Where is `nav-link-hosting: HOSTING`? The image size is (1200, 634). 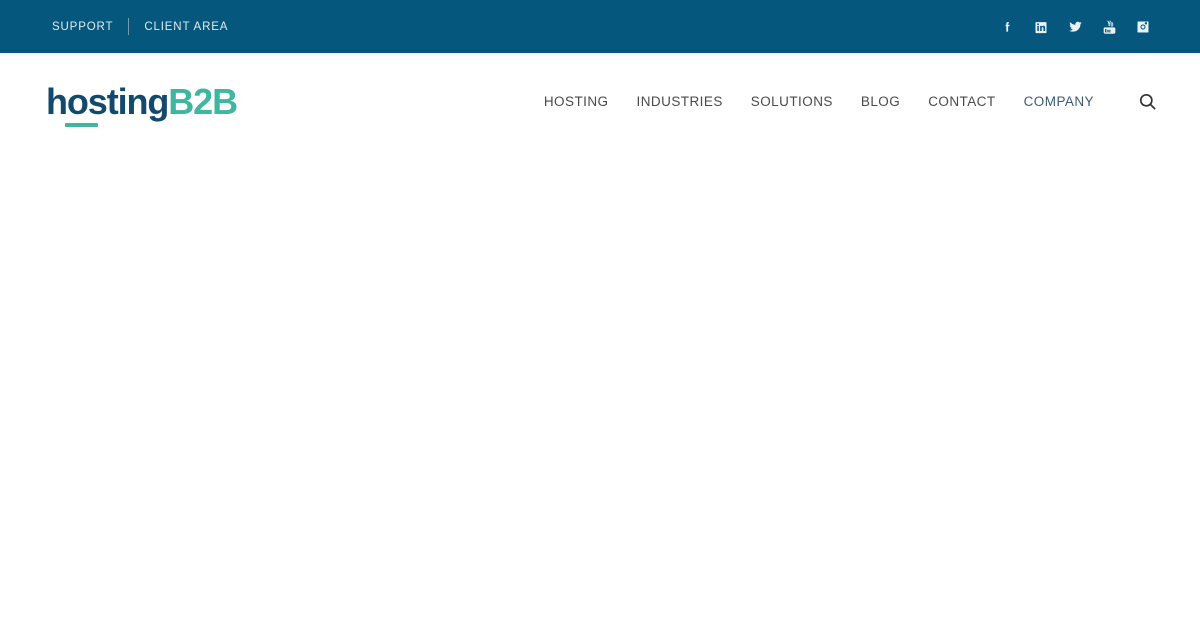
nav-link-hosting: HOSTING is located at coordinates (576, 101).